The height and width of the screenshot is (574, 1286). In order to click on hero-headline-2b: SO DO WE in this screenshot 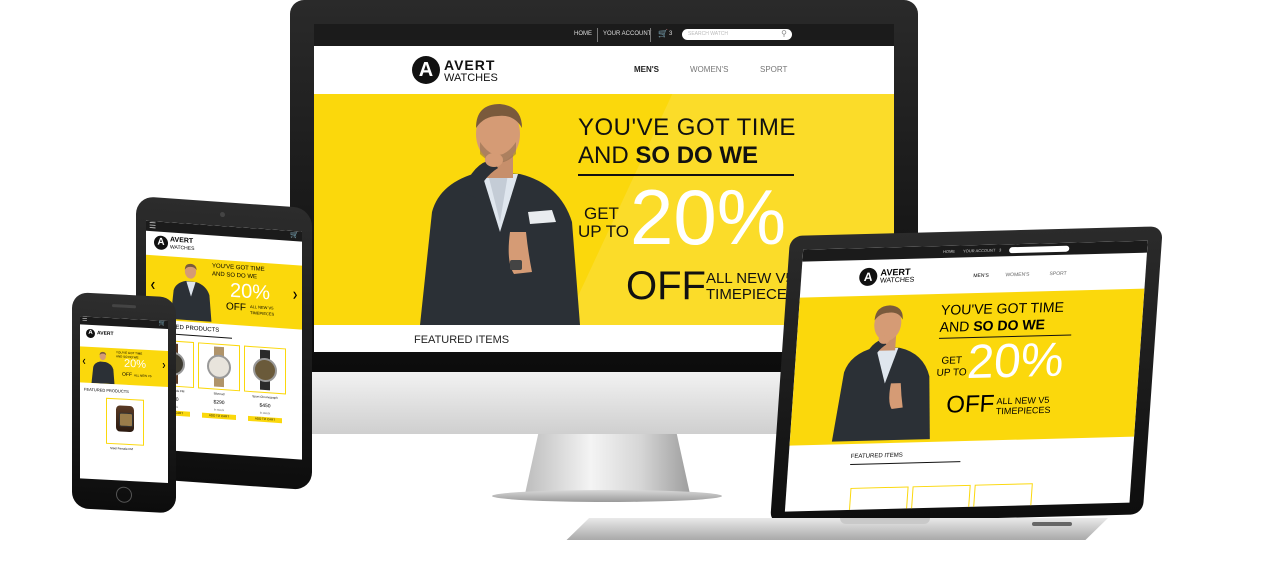, I will do `click(697, 155)`.